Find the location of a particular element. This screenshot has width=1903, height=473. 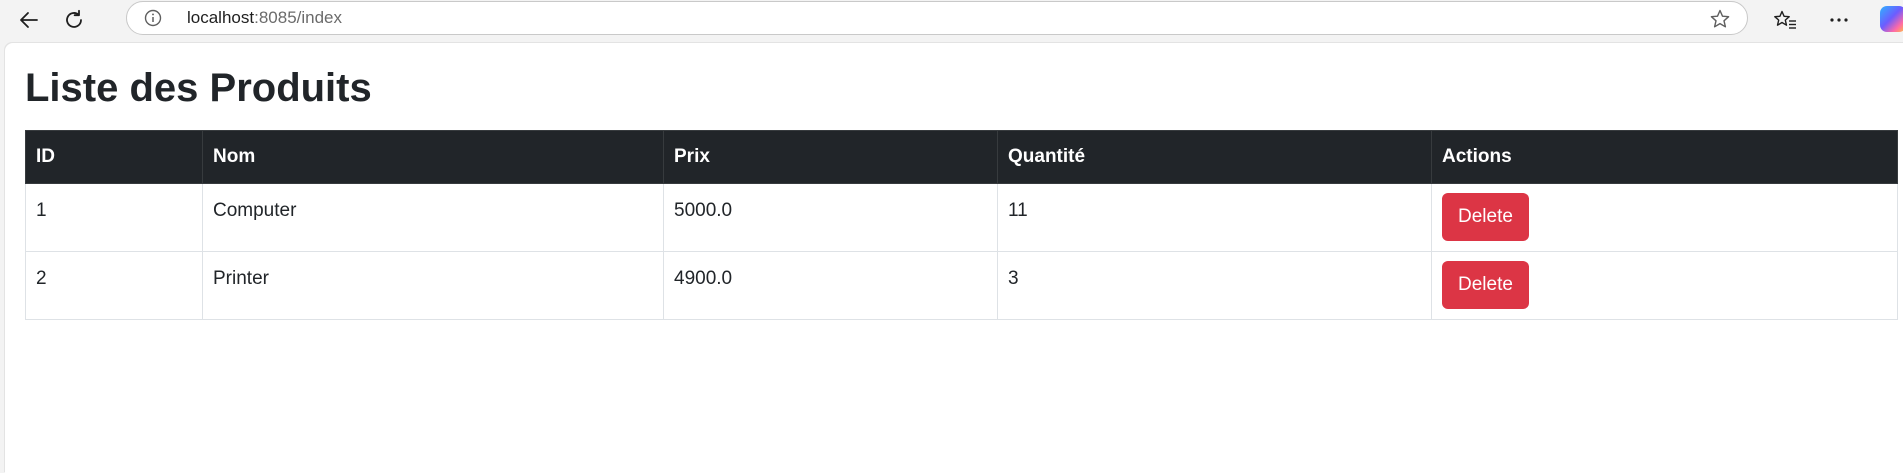

url-text: localhost:8085/index is located at coordinates (264, 18).